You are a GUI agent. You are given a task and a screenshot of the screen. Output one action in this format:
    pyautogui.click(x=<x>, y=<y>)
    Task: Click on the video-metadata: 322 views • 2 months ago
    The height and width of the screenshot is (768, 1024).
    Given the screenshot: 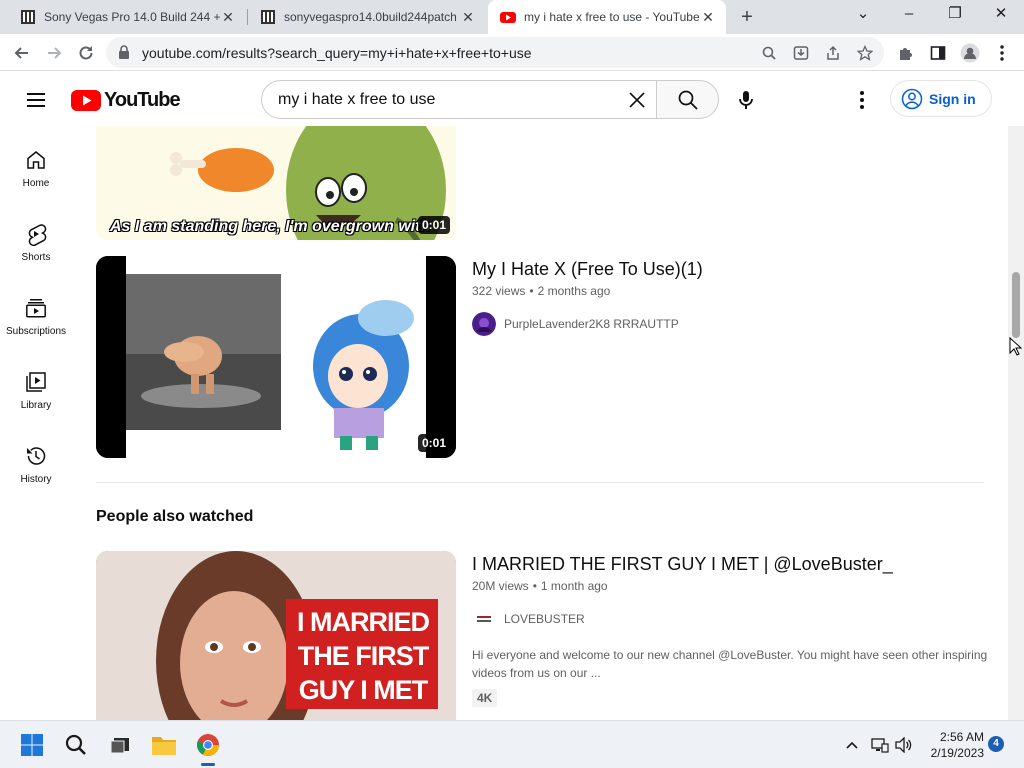 What is the action you would take?
    pyautogui.click(x=541, y=291)
    